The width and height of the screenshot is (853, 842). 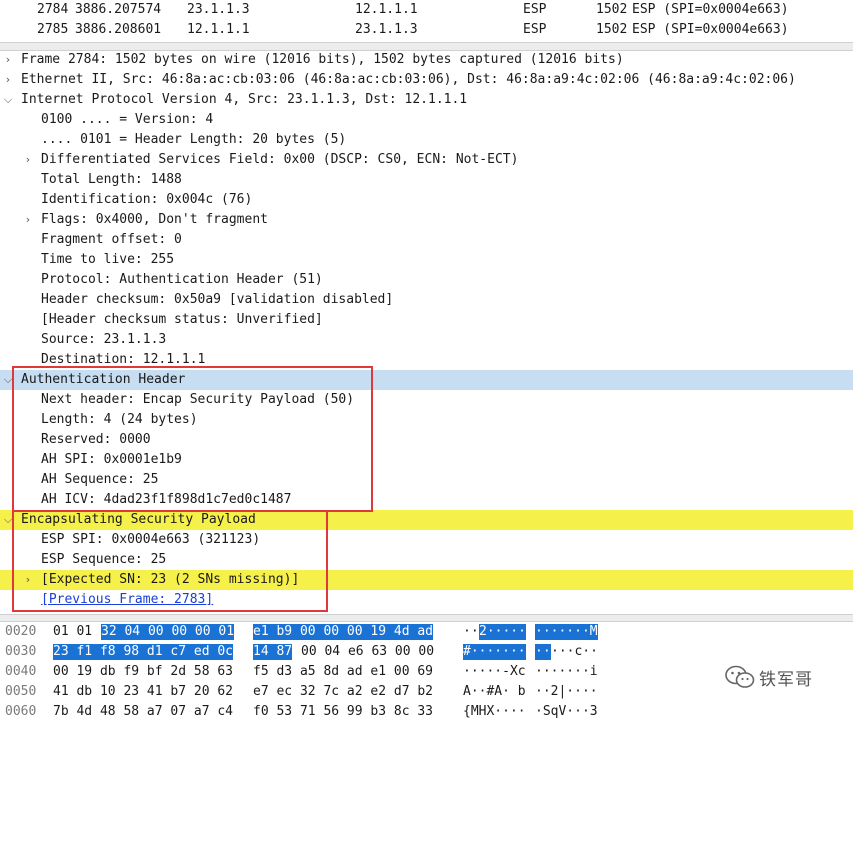 I want to click on field-label: Source: 23.1.1.3, so click(x=104, y=339).